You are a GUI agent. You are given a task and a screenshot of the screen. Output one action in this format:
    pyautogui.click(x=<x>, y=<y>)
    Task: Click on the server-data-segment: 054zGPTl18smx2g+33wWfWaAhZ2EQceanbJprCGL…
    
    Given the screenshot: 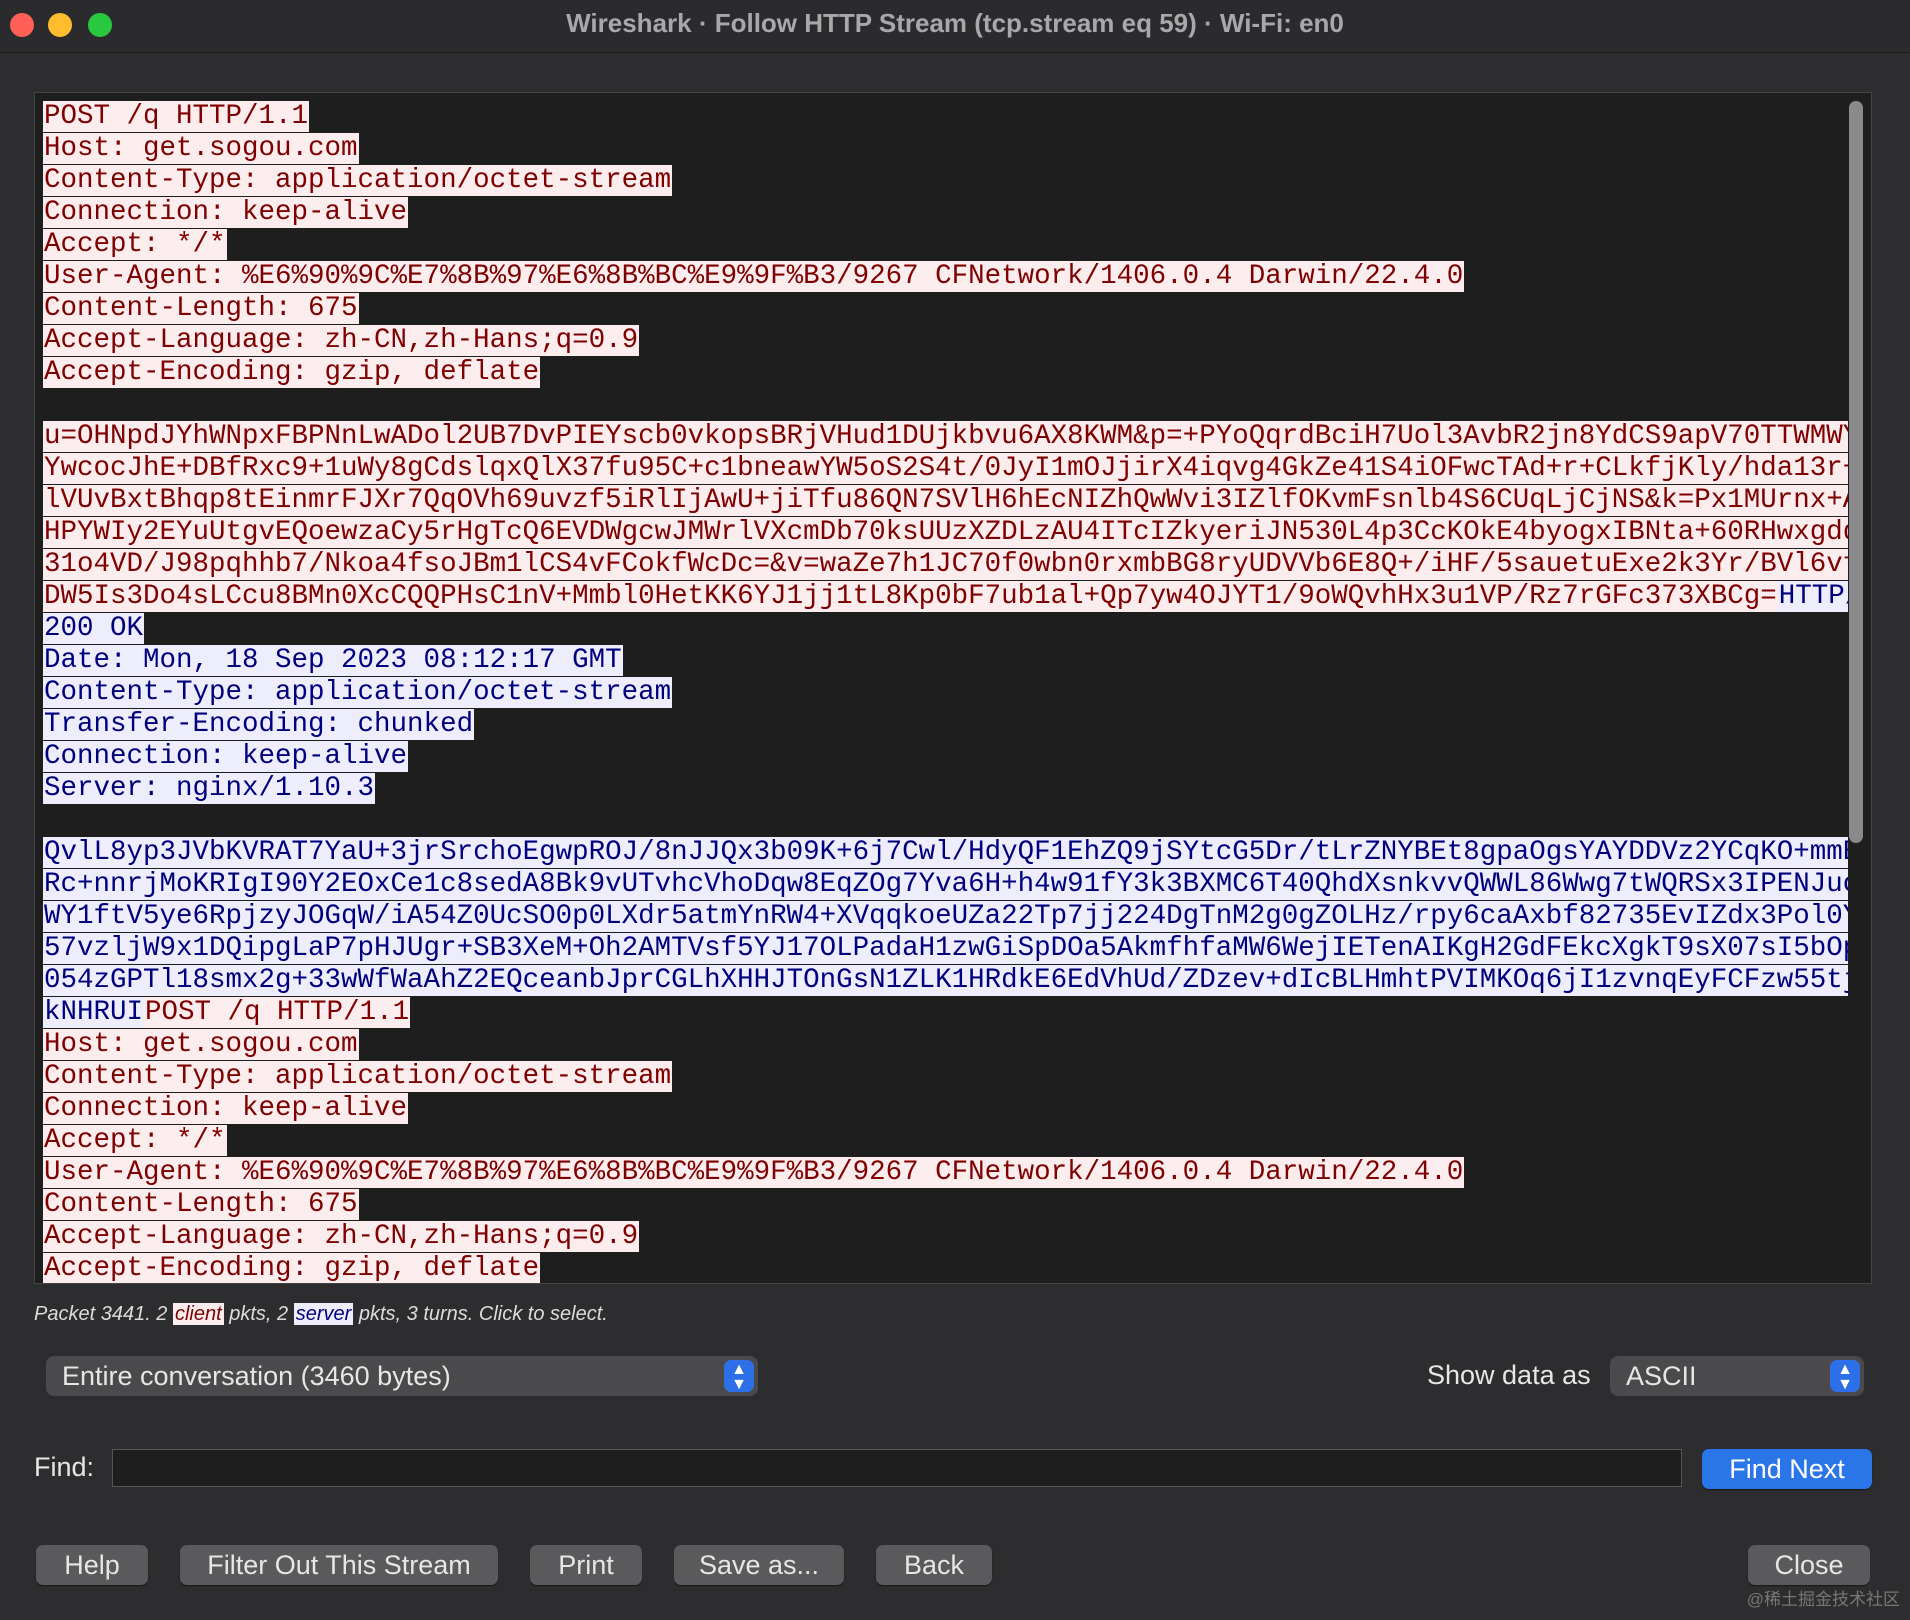 What is the action you would take?
    pyautogui.click(x=945, y=980)
    